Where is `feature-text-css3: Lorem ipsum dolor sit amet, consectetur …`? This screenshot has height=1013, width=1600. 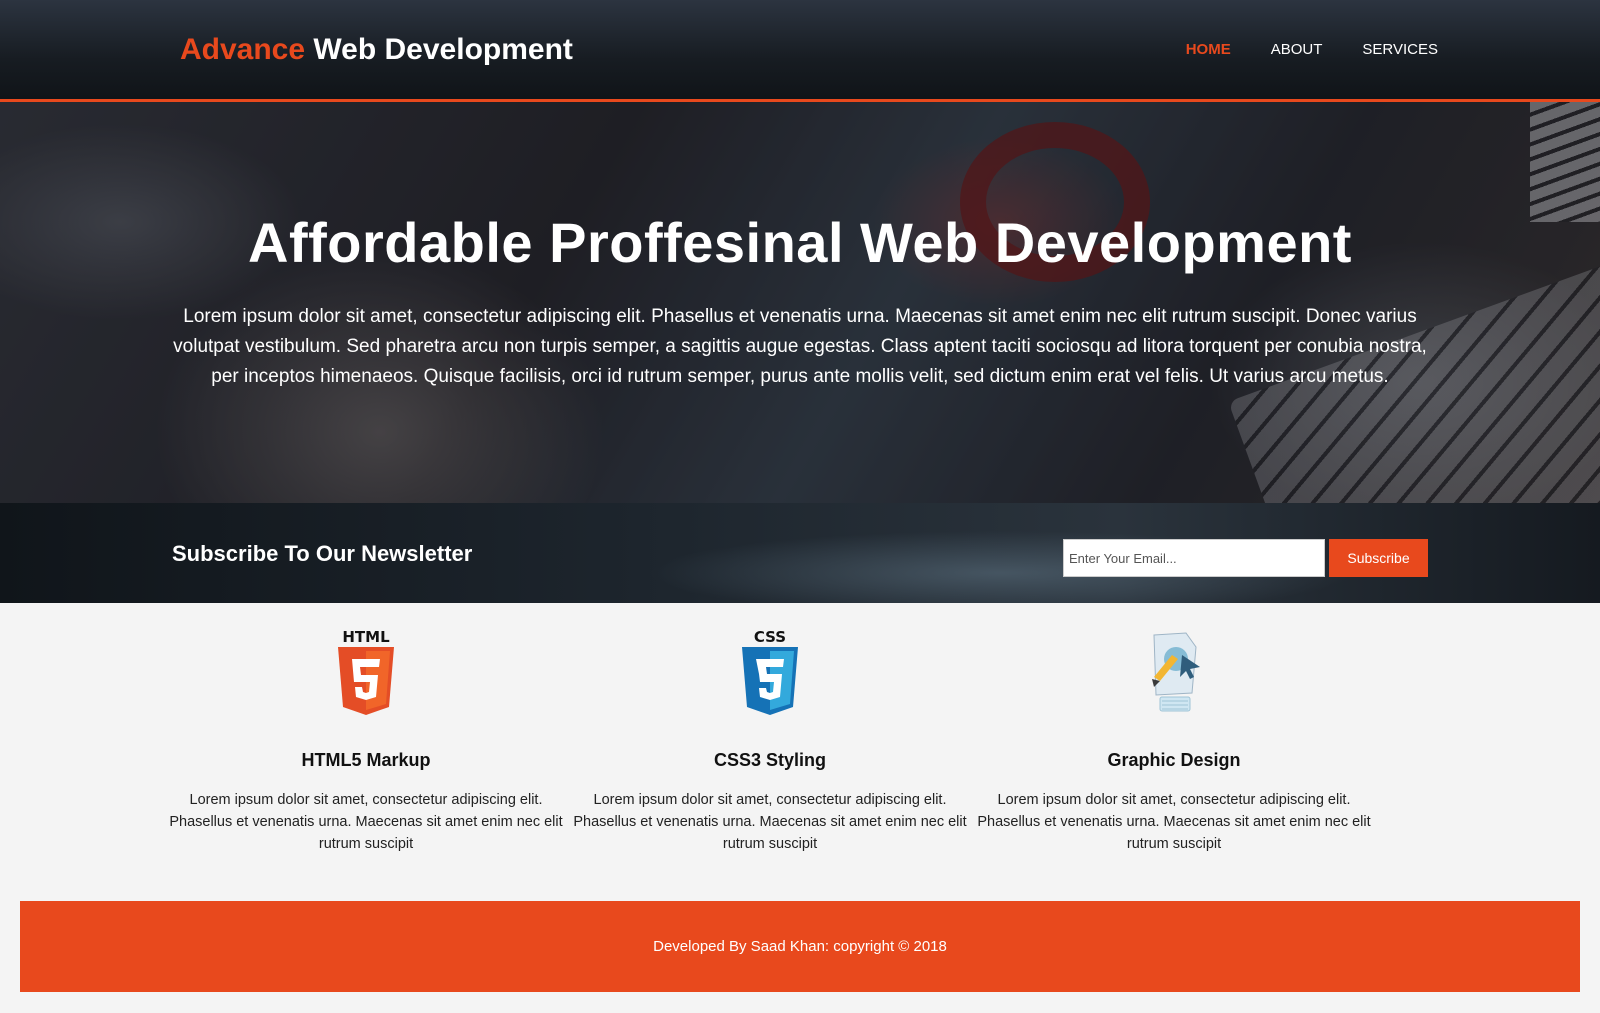
feature-text-css3: Lorem ipsum dolor sit amet, consectetur … is located at coordinates (770, 822).